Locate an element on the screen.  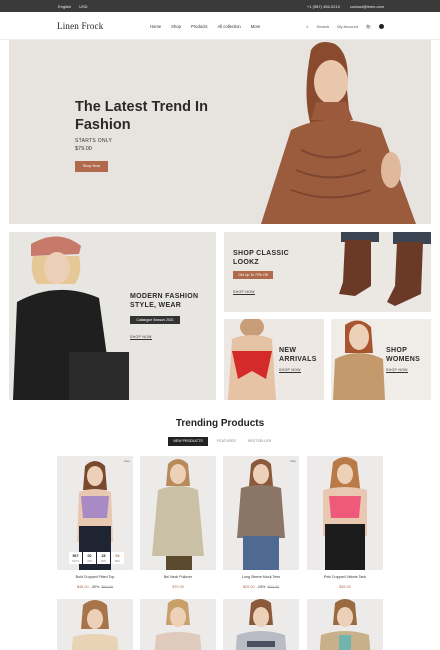
banner-shop-womens: SHOP WOMENS SHOP NOW is located at coordinates (381, 359).